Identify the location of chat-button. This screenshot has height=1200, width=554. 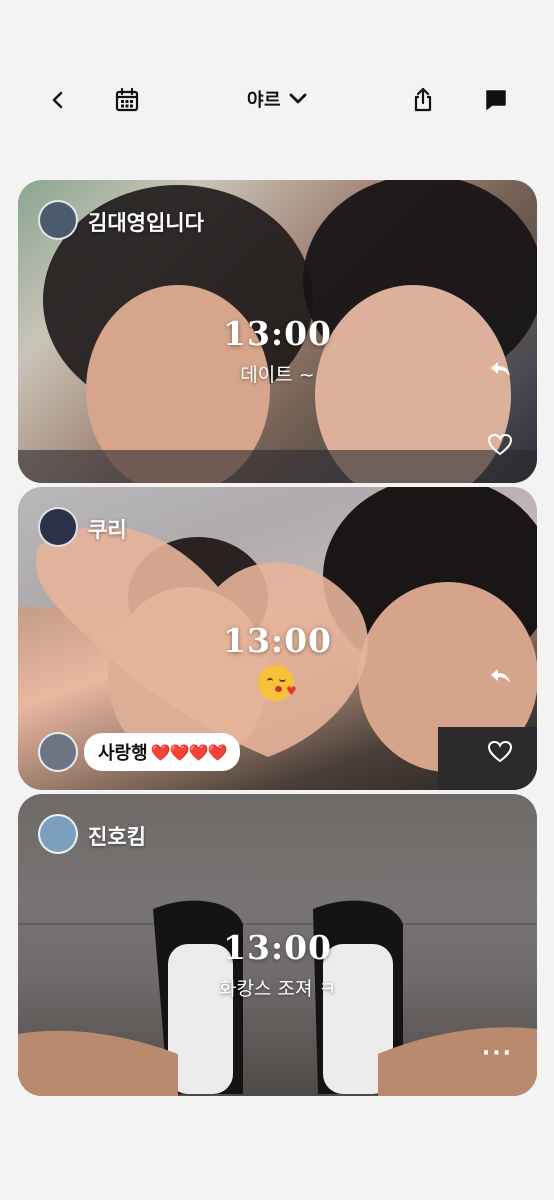
(496, 100).